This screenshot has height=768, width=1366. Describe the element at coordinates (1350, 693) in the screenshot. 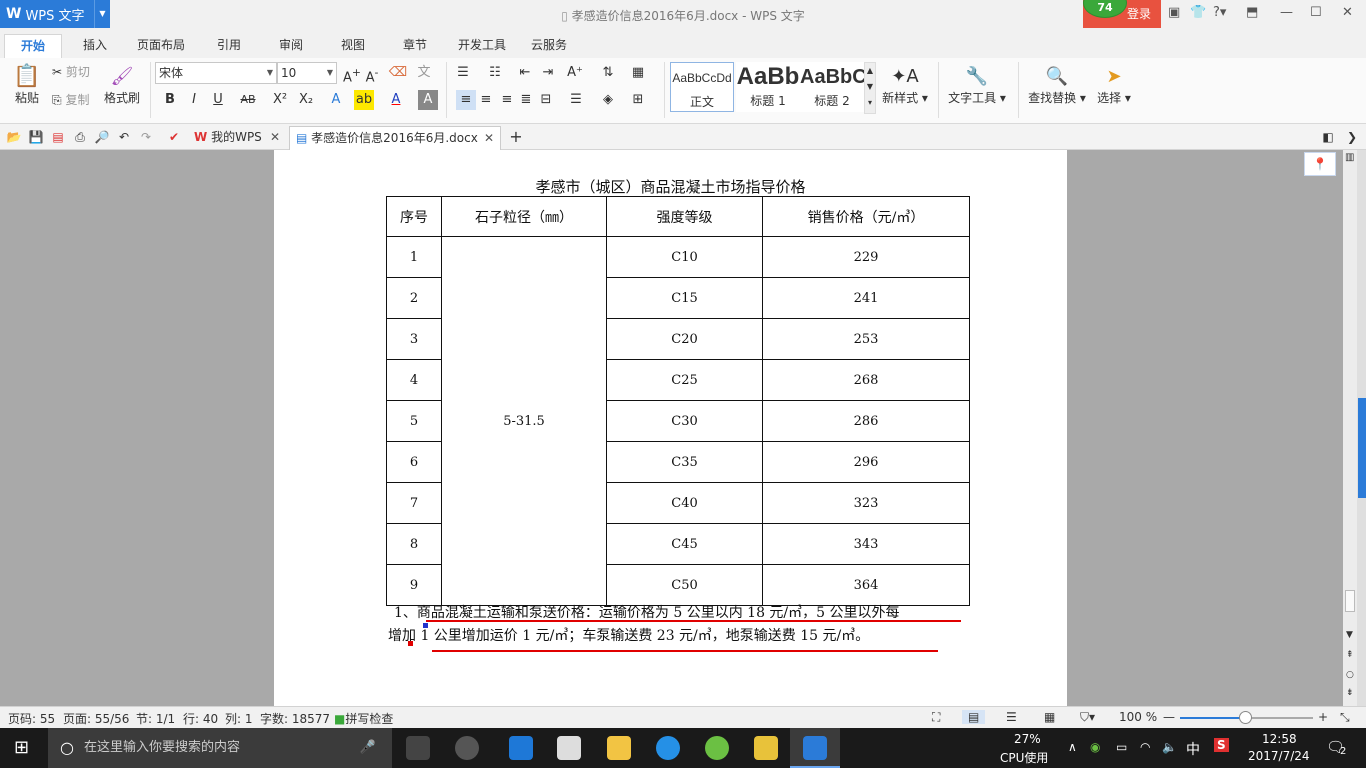

I see `next-page-icon: ⇟` at that location.